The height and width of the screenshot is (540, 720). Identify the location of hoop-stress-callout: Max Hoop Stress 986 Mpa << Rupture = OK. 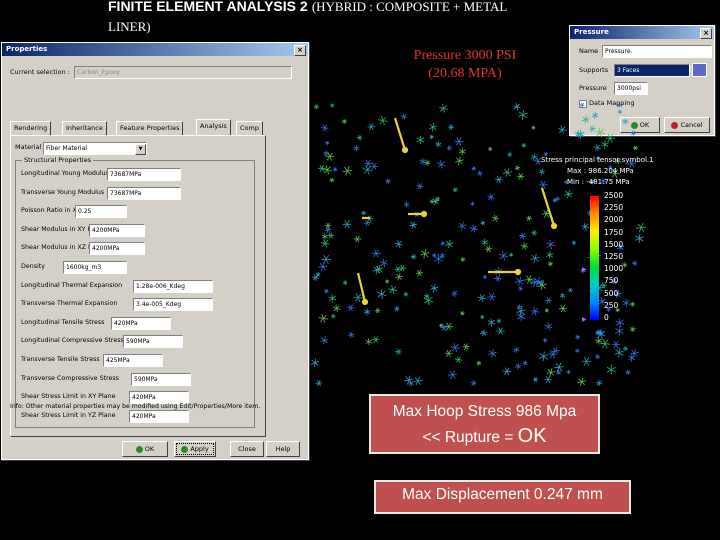
(484, 424).